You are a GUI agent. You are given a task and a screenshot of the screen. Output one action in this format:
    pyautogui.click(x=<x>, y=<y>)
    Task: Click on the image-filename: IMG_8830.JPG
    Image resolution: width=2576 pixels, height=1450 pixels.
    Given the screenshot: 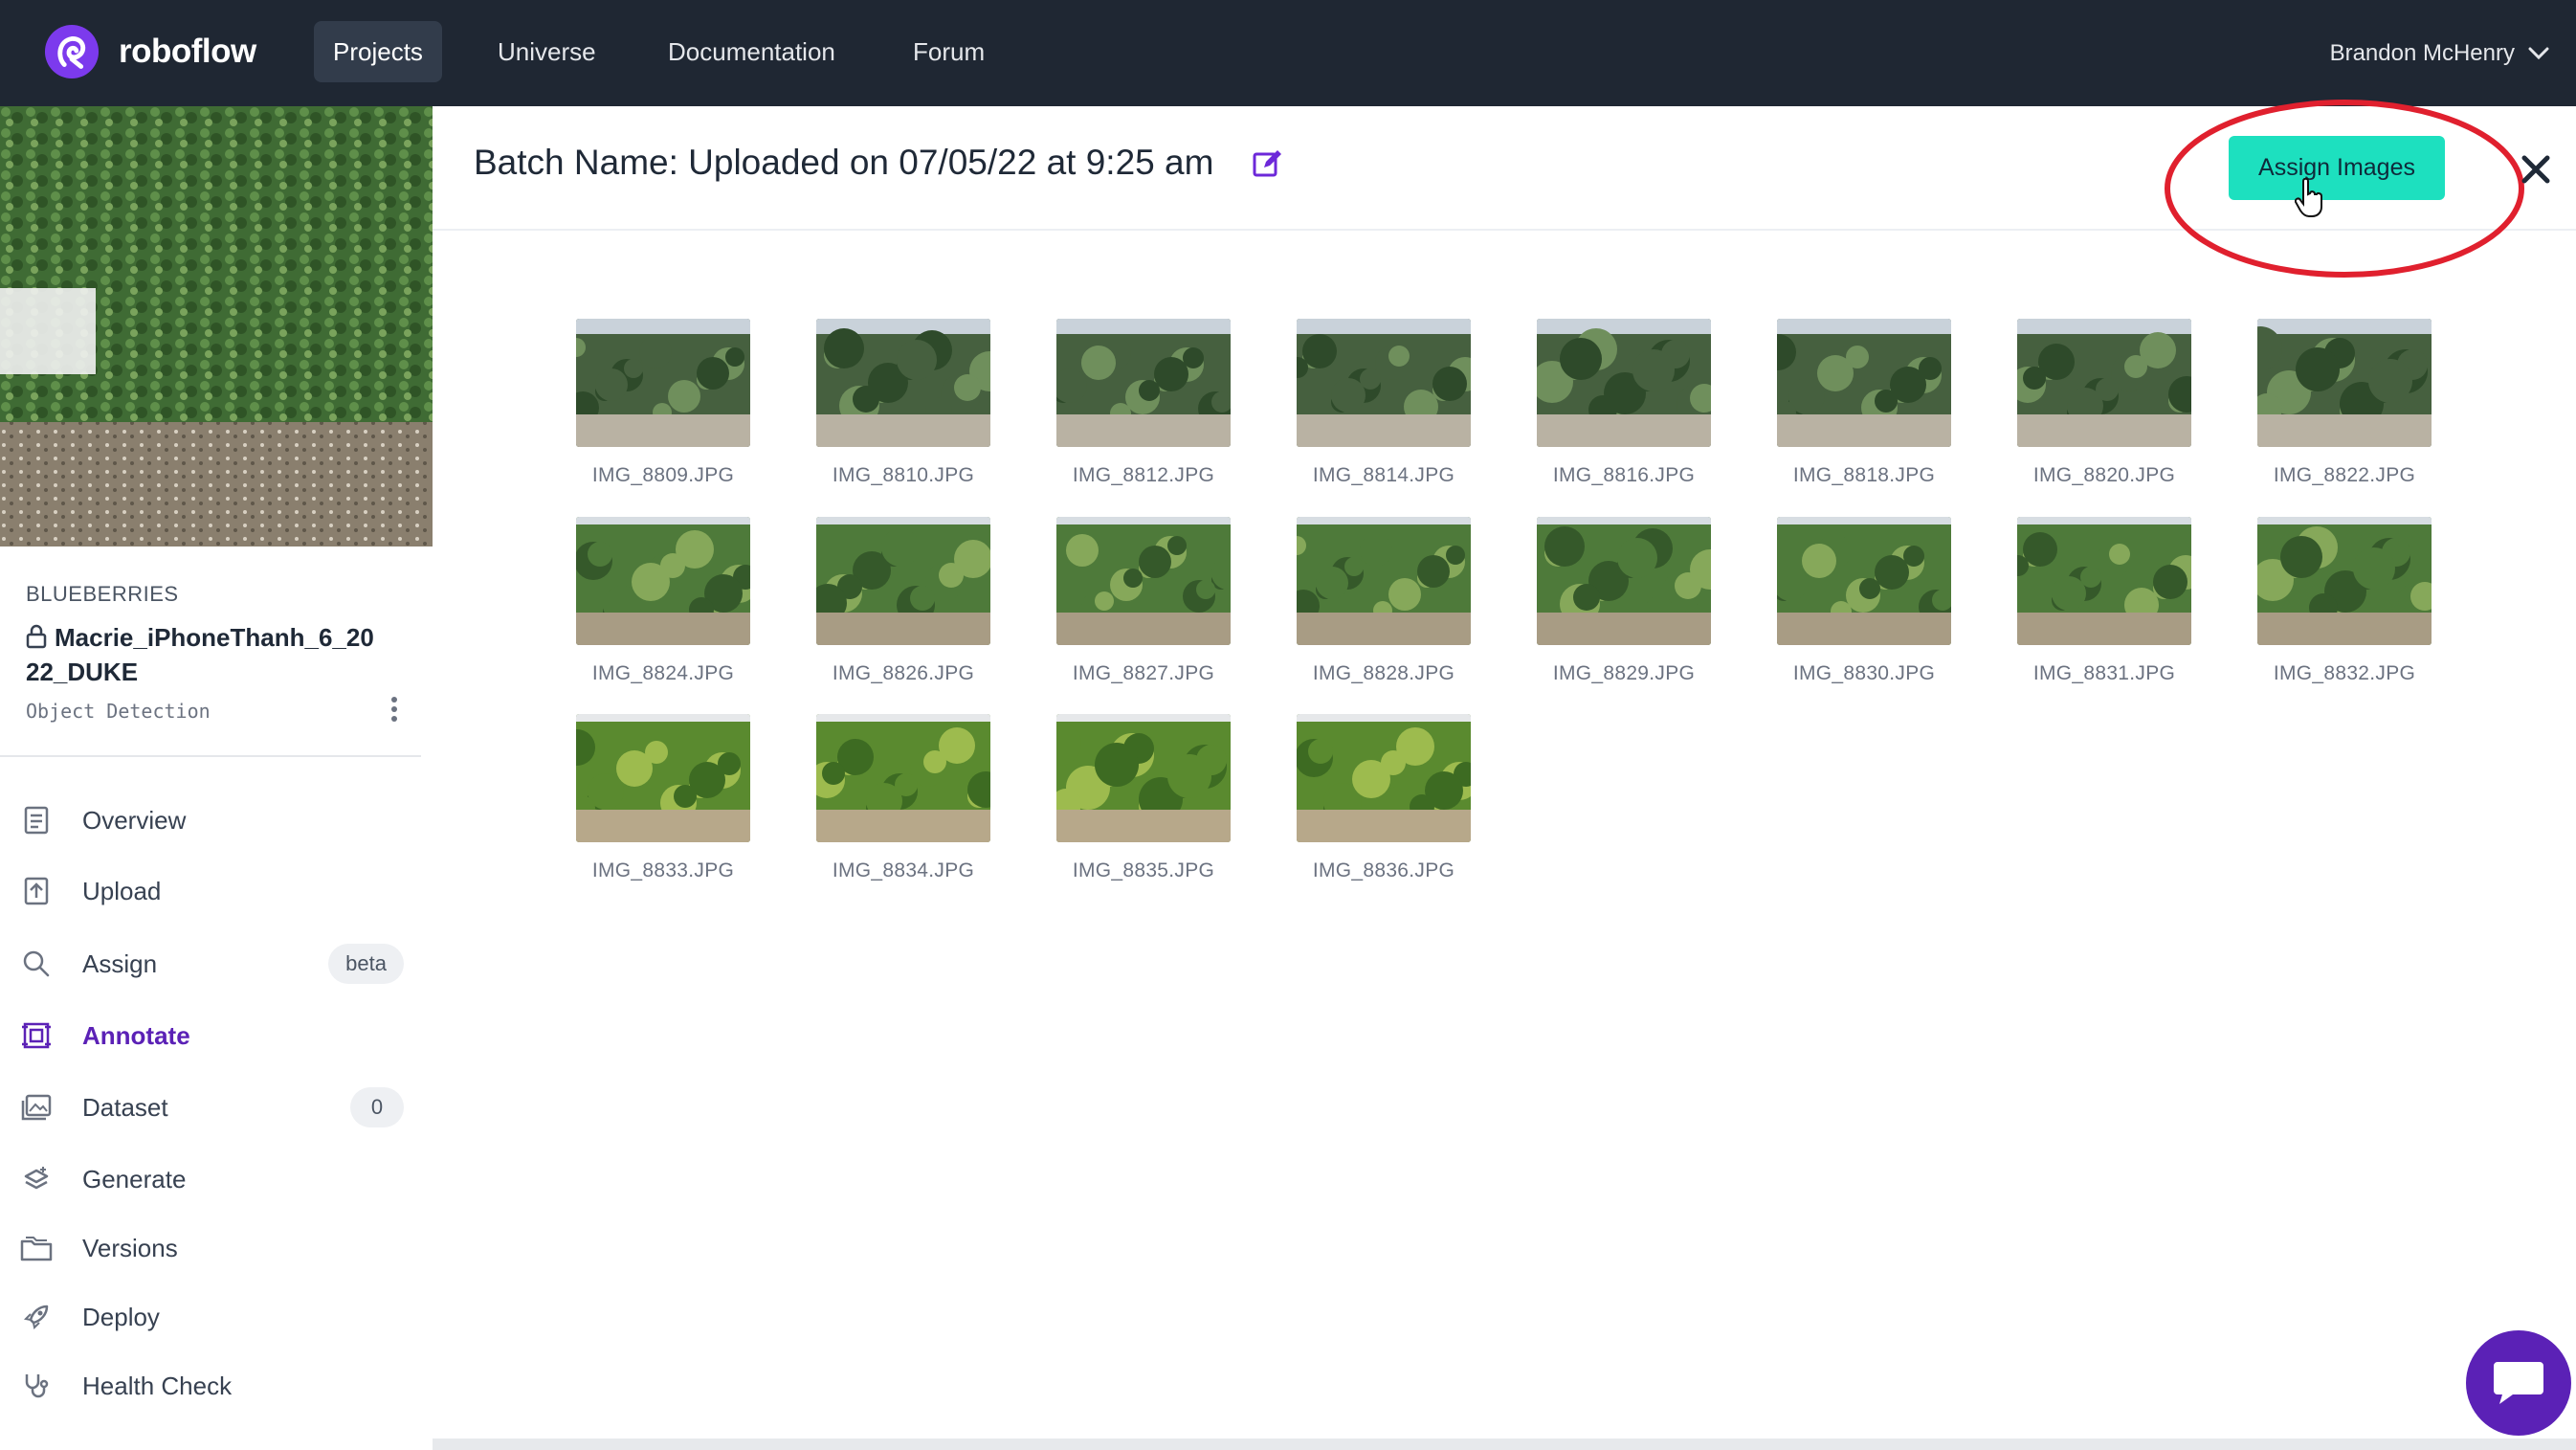 What is the action you would take?
    pyautogui.click(x=1864, y=673)
    